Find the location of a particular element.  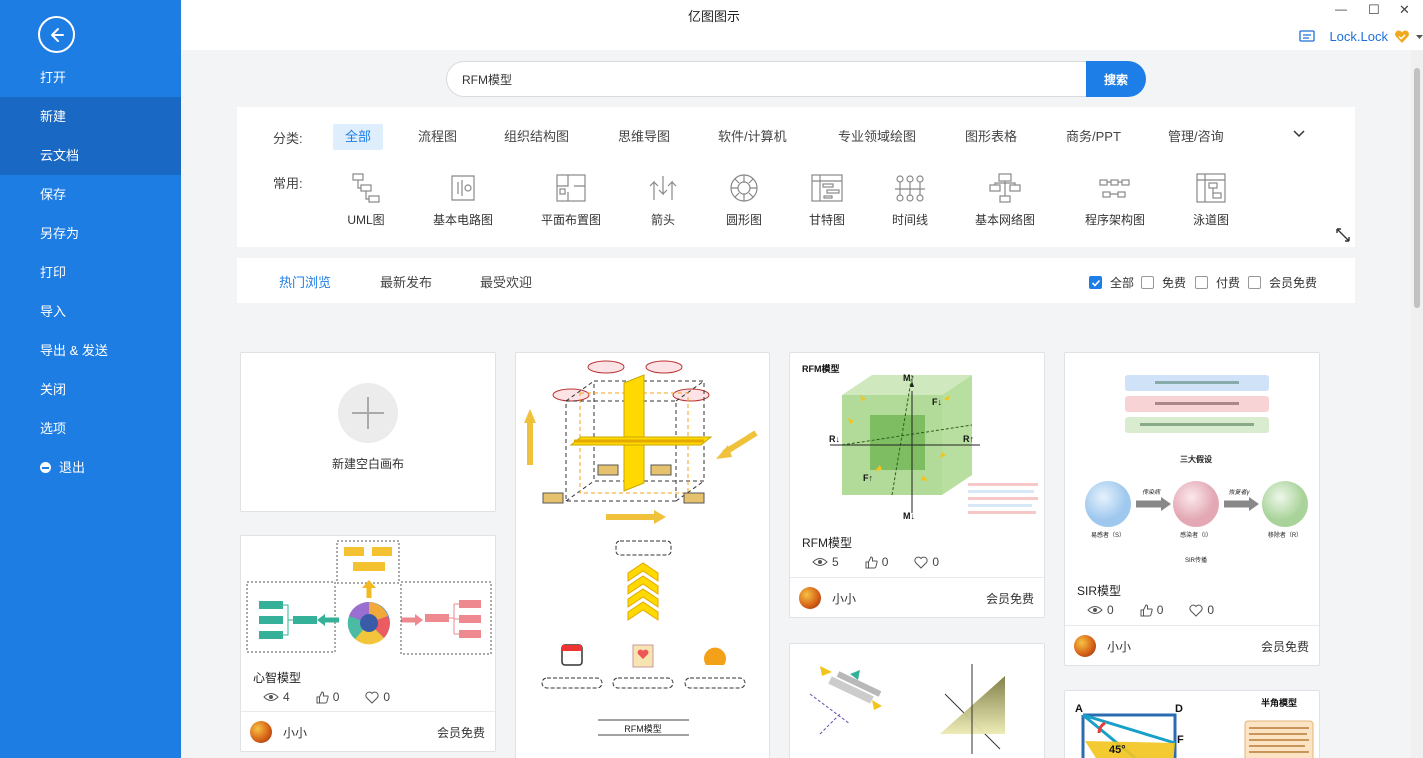

search-button: 搜索 is located at coordinates (1116, 79).